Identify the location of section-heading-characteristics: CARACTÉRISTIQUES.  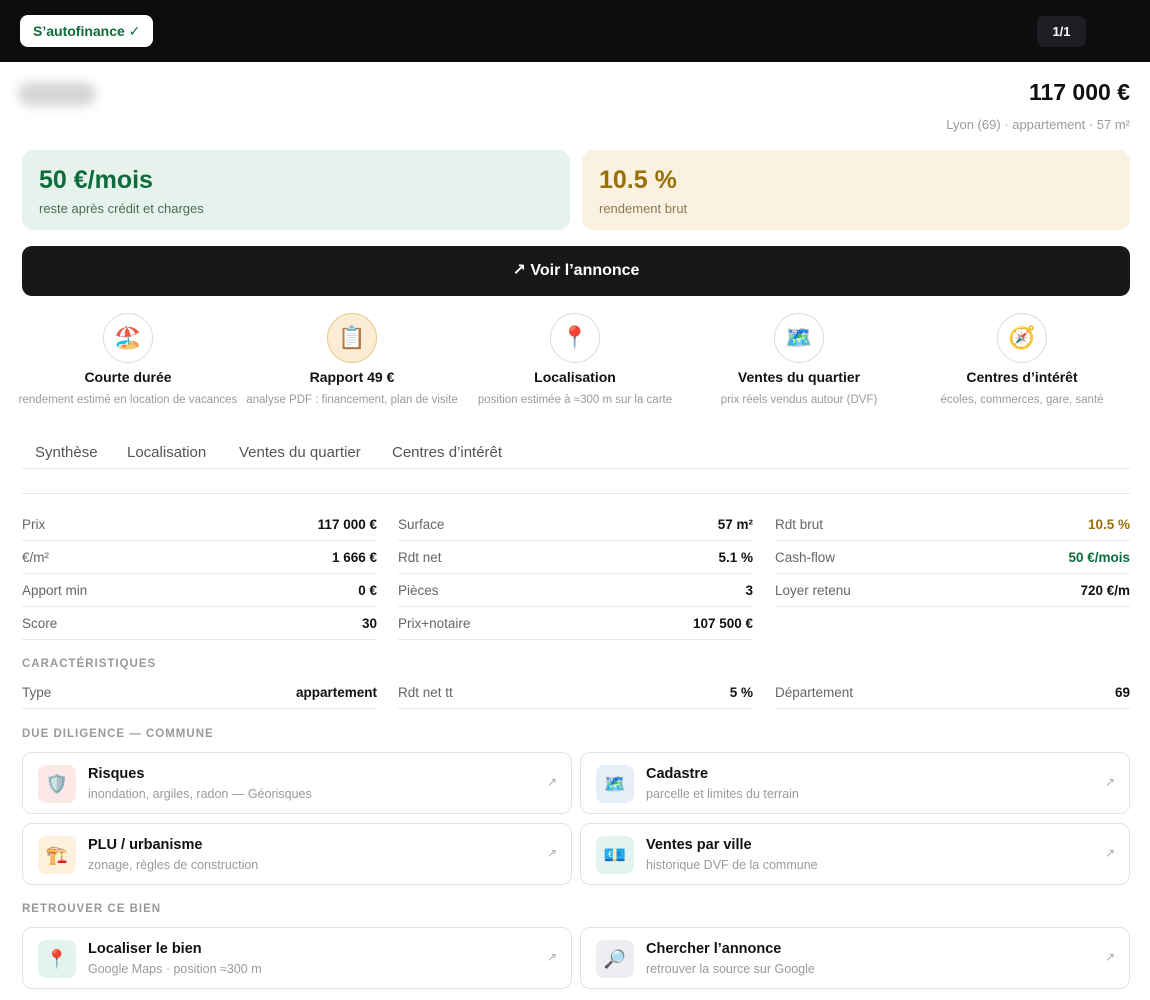
(89, 664).